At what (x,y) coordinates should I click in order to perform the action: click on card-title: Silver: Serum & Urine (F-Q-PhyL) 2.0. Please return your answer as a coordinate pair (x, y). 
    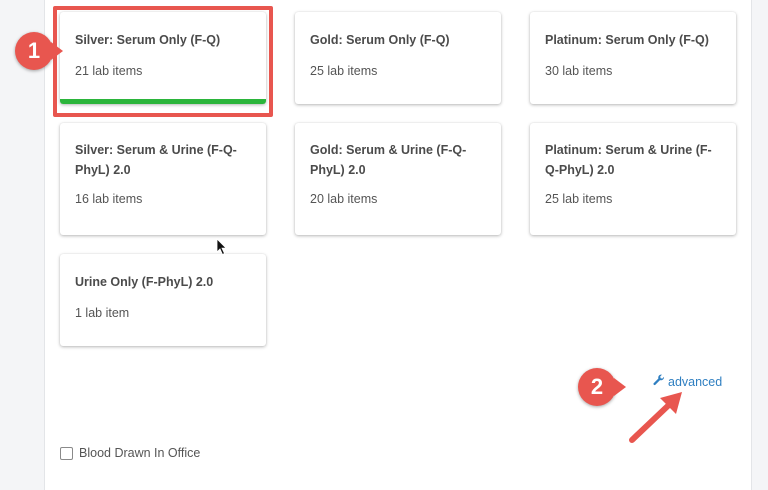
    Looking at the image, I should click on (156, 160).